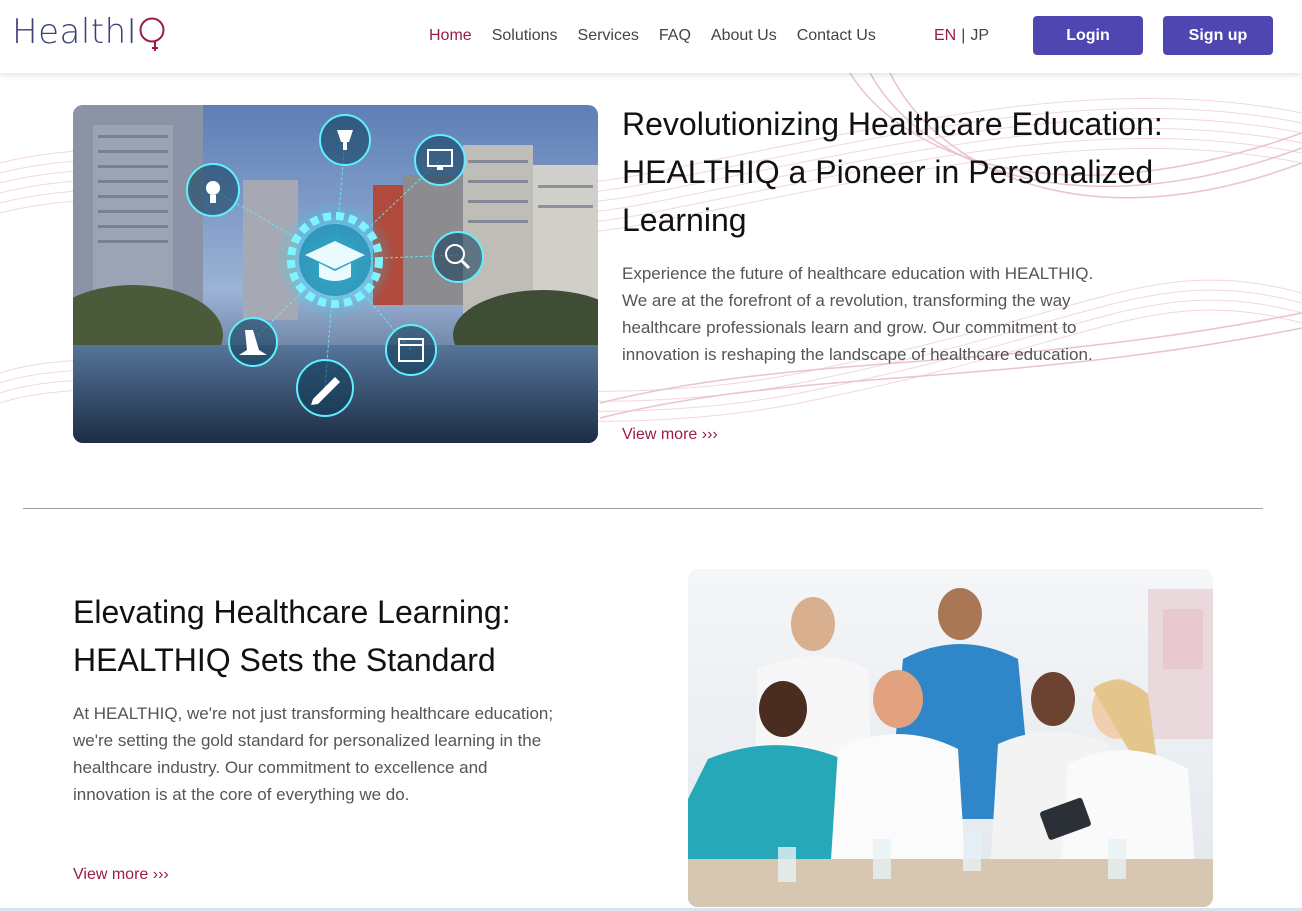 Image resolution: width=1302 pixels, height=911 pixels. Describe the element at coordinates (670, 435) in the screenshot. I see `section1-view-more-link: View more ›››` at that location.